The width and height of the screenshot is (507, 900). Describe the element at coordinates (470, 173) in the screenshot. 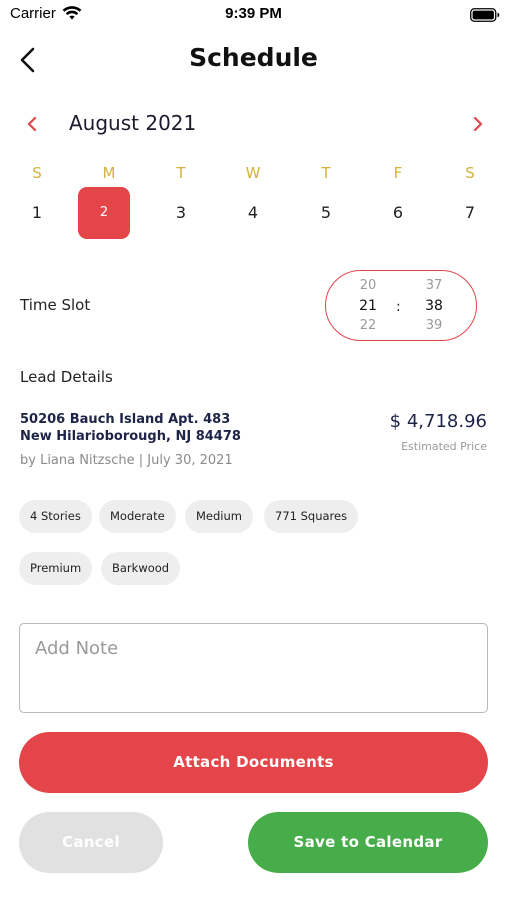

I see `weekday-saturday: S` at that location.